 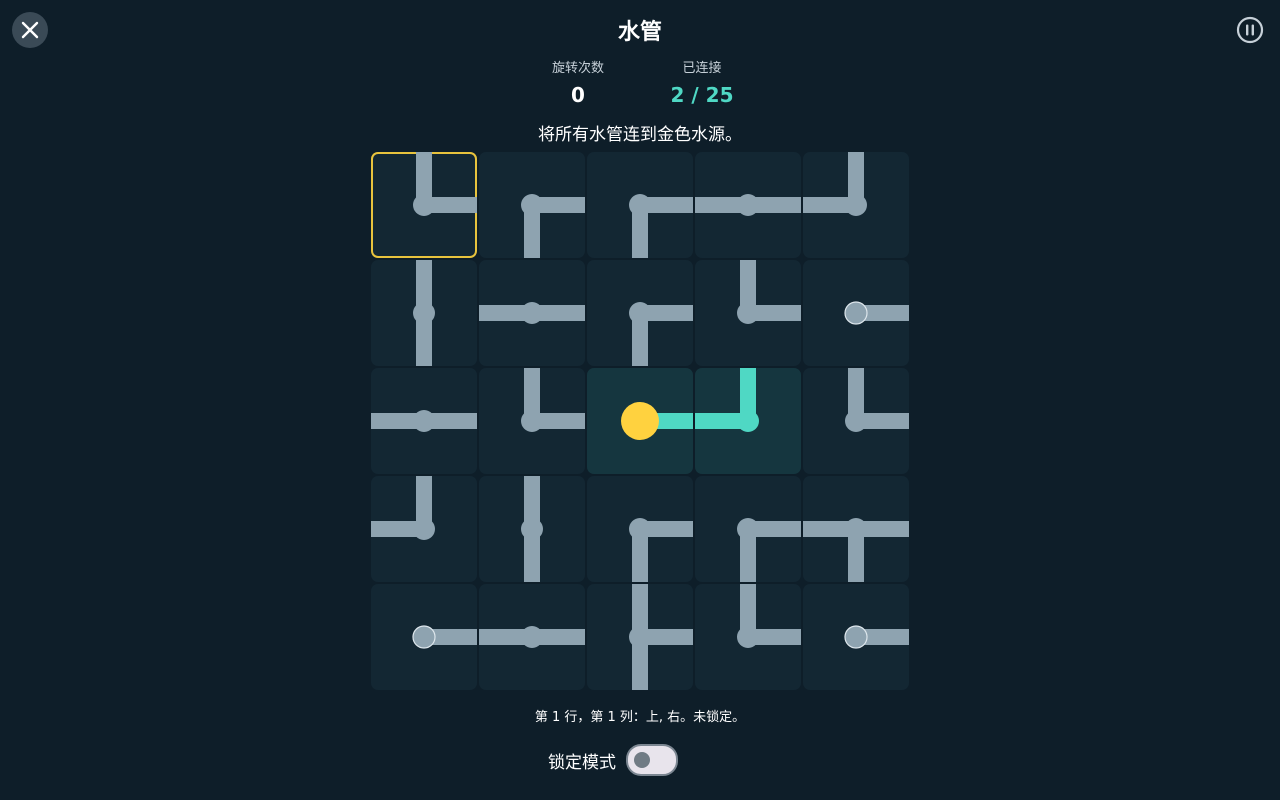 I want to click on pipe-tile-r4-c3, so click(x=640, y=529).